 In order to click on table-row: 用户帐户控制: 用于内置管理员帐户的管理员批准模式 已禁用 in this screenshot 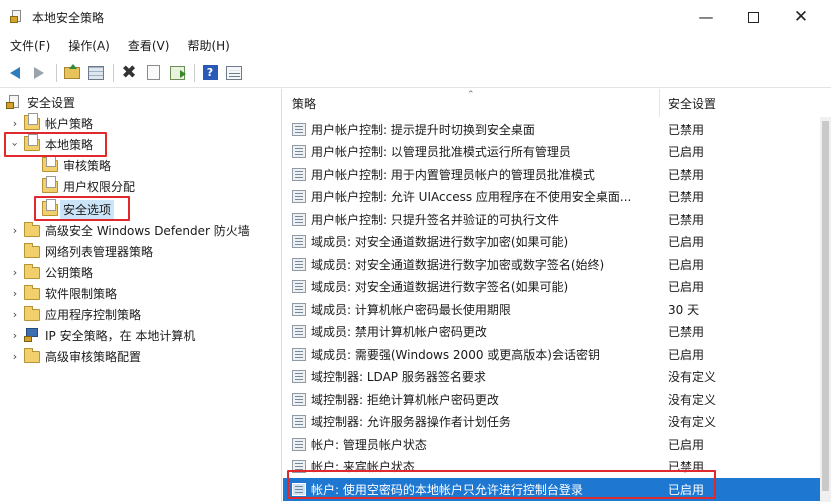, I will do `click(551, 174)`.